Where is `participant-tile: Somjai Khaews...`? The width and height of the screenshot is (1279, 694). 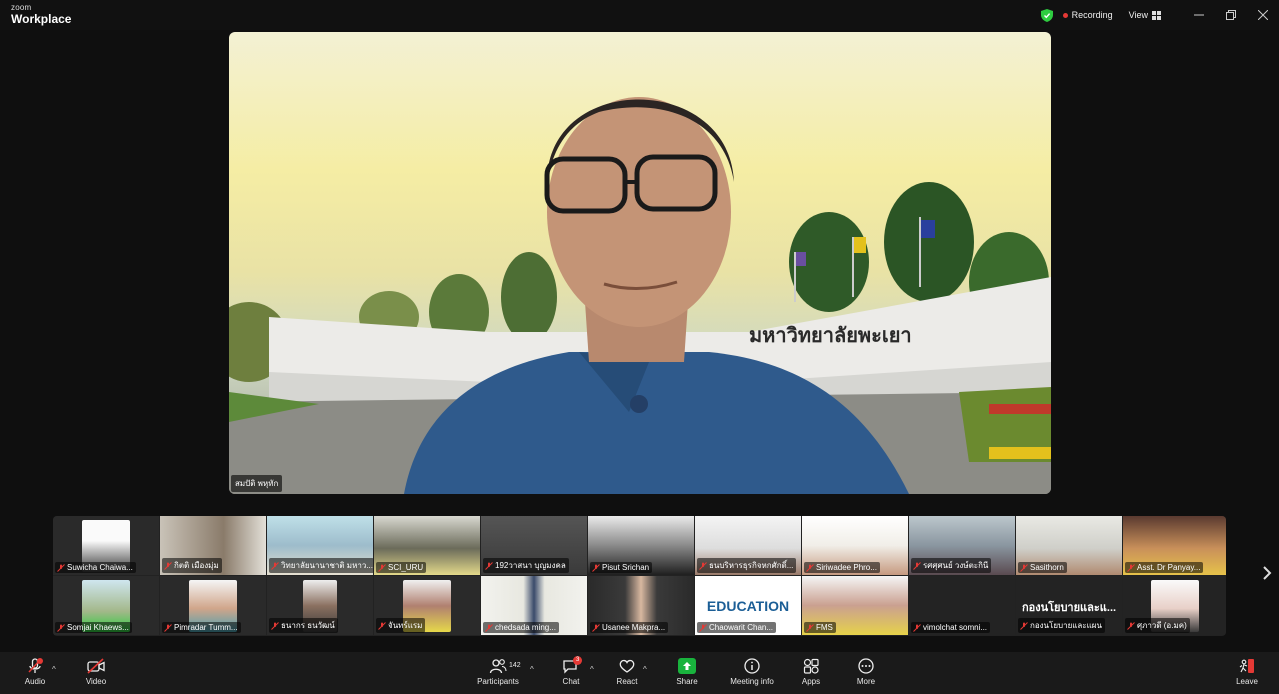 participant-tile: Somjai Khaews... is located at coordinates (106, 605).